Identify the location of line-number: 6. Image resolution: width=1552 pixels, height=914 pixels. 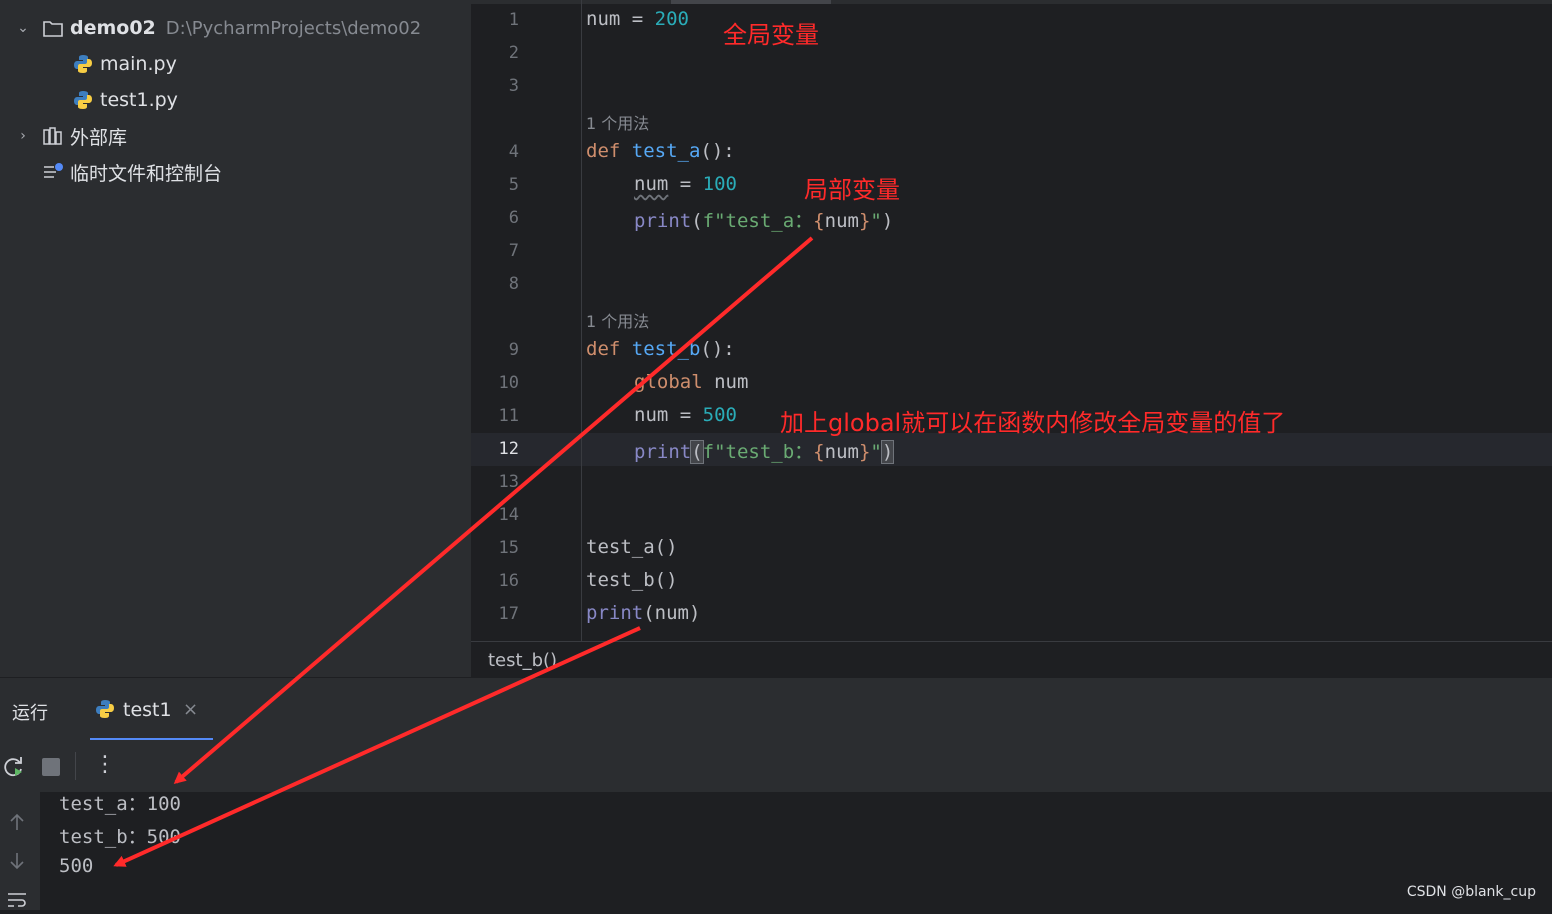
(513, 218).